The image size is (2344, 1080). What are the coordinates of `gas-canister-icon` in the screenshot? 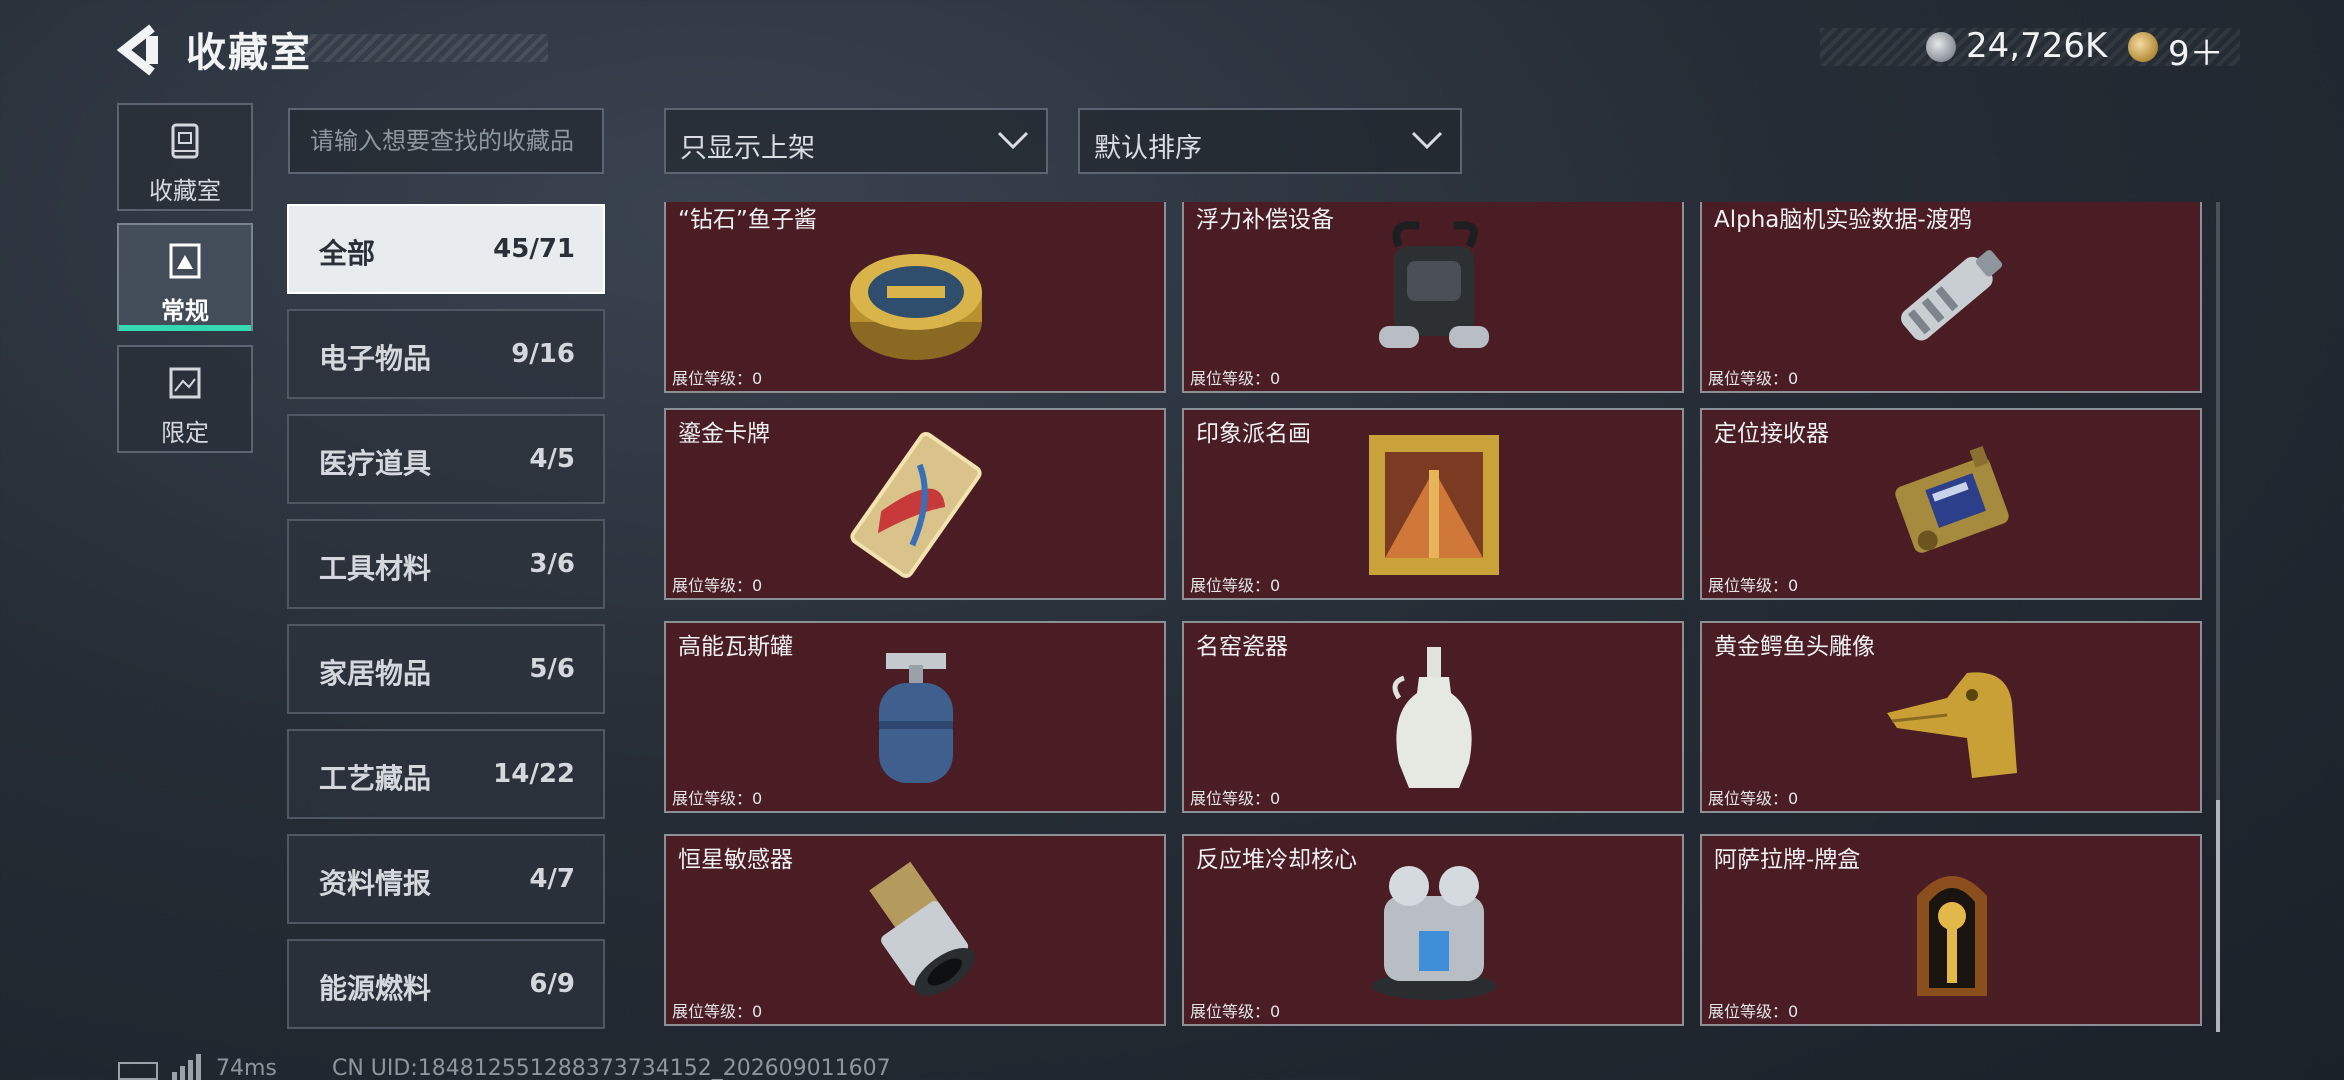 It's located at (916, 718).